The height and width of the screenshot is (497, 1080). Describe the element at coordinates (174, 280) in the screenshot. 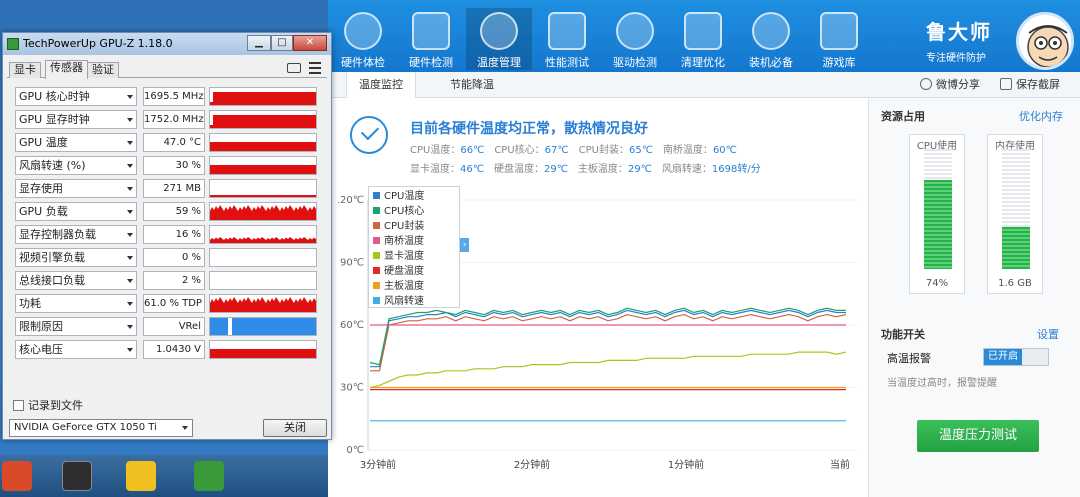

I see `sensor-value: 2 %` at that location.